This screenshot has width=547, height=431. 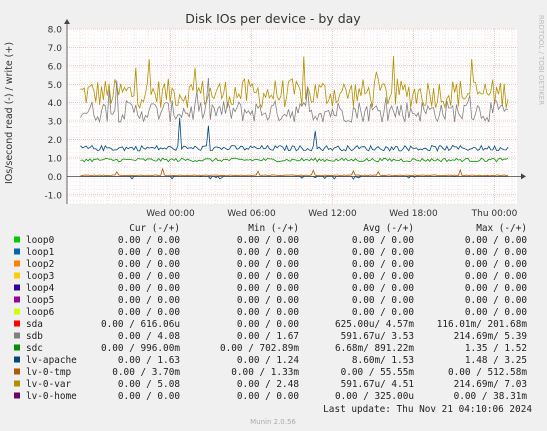 I want to click on legend-cur: 0.00 / 3.70m, so click(x=146, y=372).